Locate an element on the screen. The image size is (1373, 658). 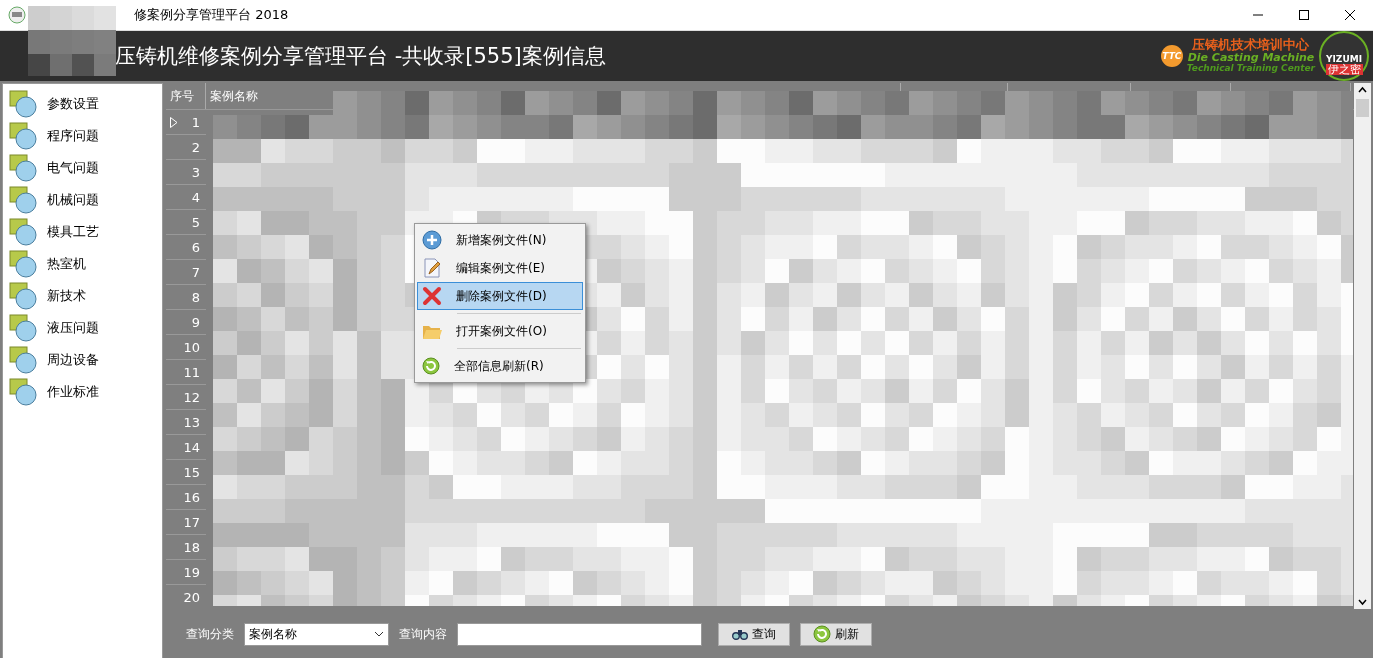
menu-item: 编辑案例文件(E) is located at coordinates (500, 268).